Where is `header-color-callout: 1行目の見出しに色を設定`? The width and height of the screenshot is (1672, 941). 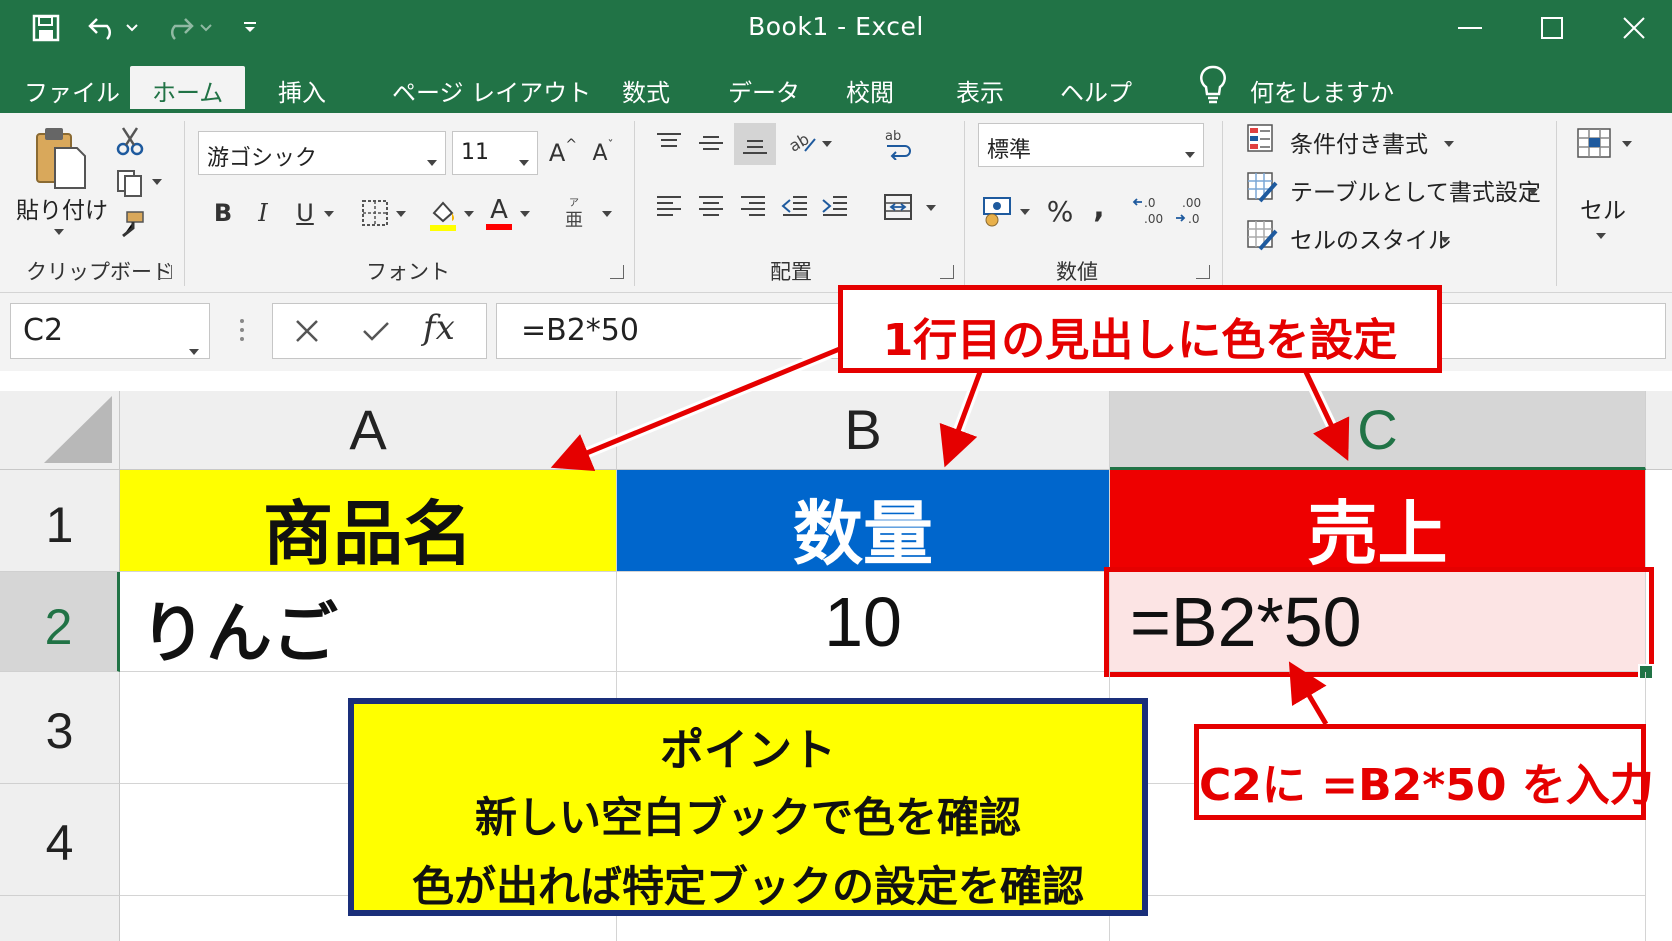 header-color-callout: 1行目の見出しに色を設定 is located at coordinates (1140, 329).